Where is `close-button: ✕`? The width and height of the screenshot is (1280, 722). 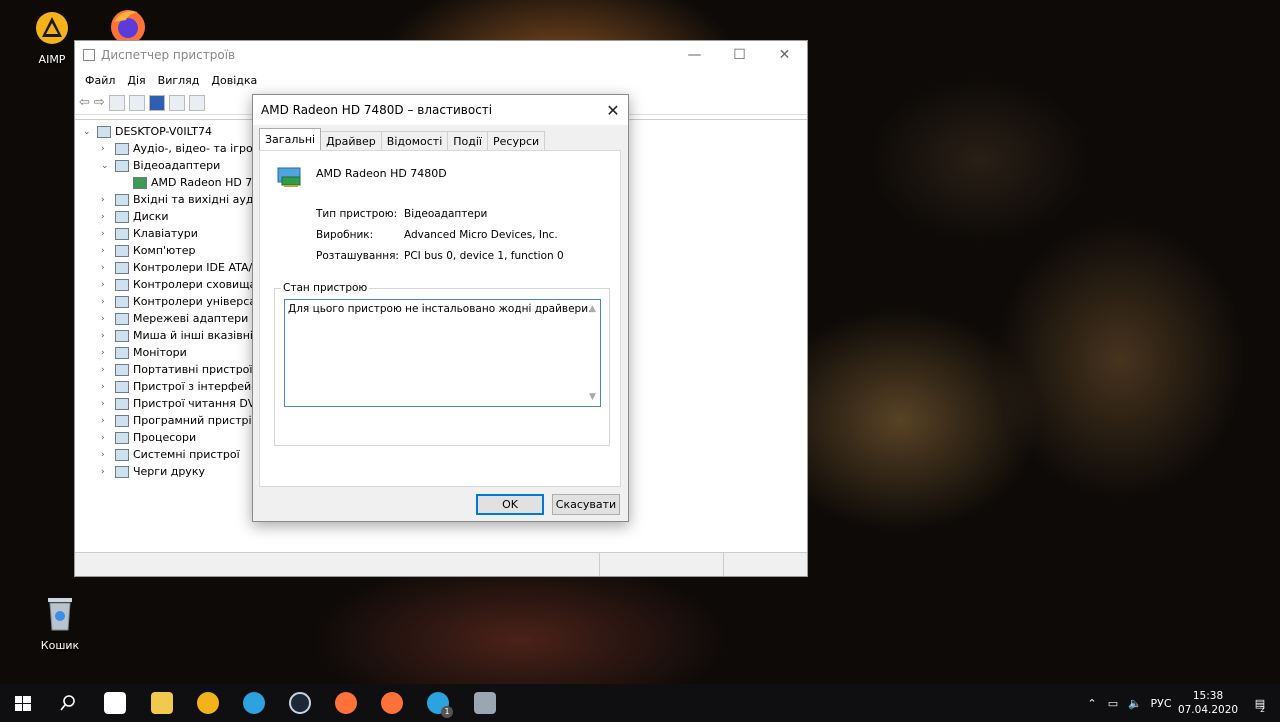
close-button: ✕ is located at coordinates (784, 55).